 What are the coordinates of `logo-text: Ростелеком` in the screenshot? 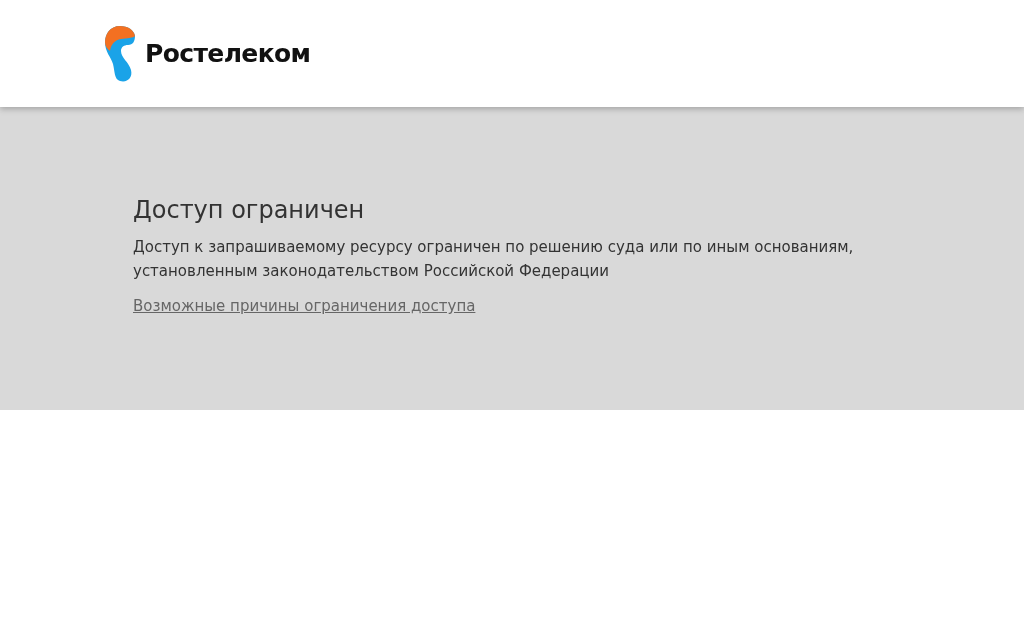 It's located at (228, 53).